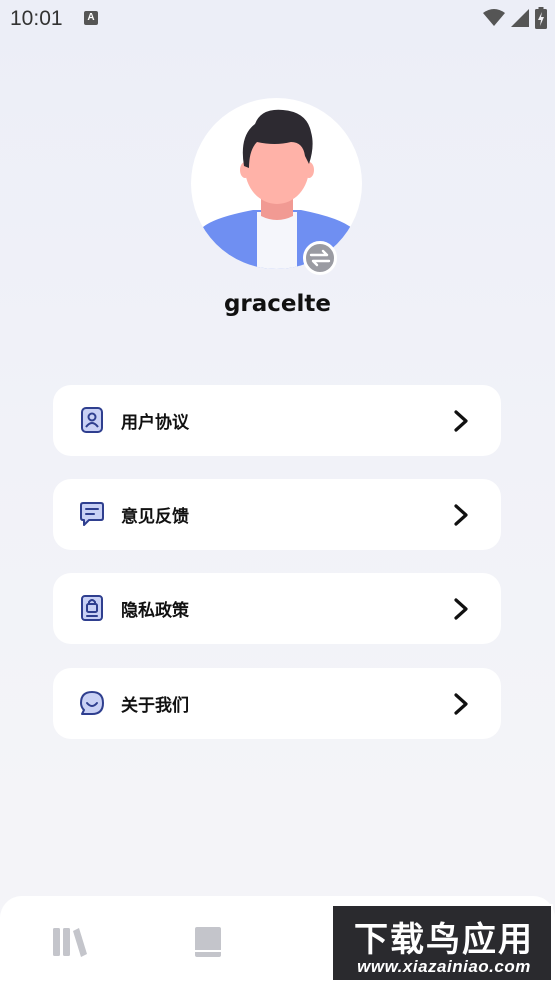  Describe the element at coordinates (155, 423) in the screenshot. I see `menu-label: 用户协议` at that location.